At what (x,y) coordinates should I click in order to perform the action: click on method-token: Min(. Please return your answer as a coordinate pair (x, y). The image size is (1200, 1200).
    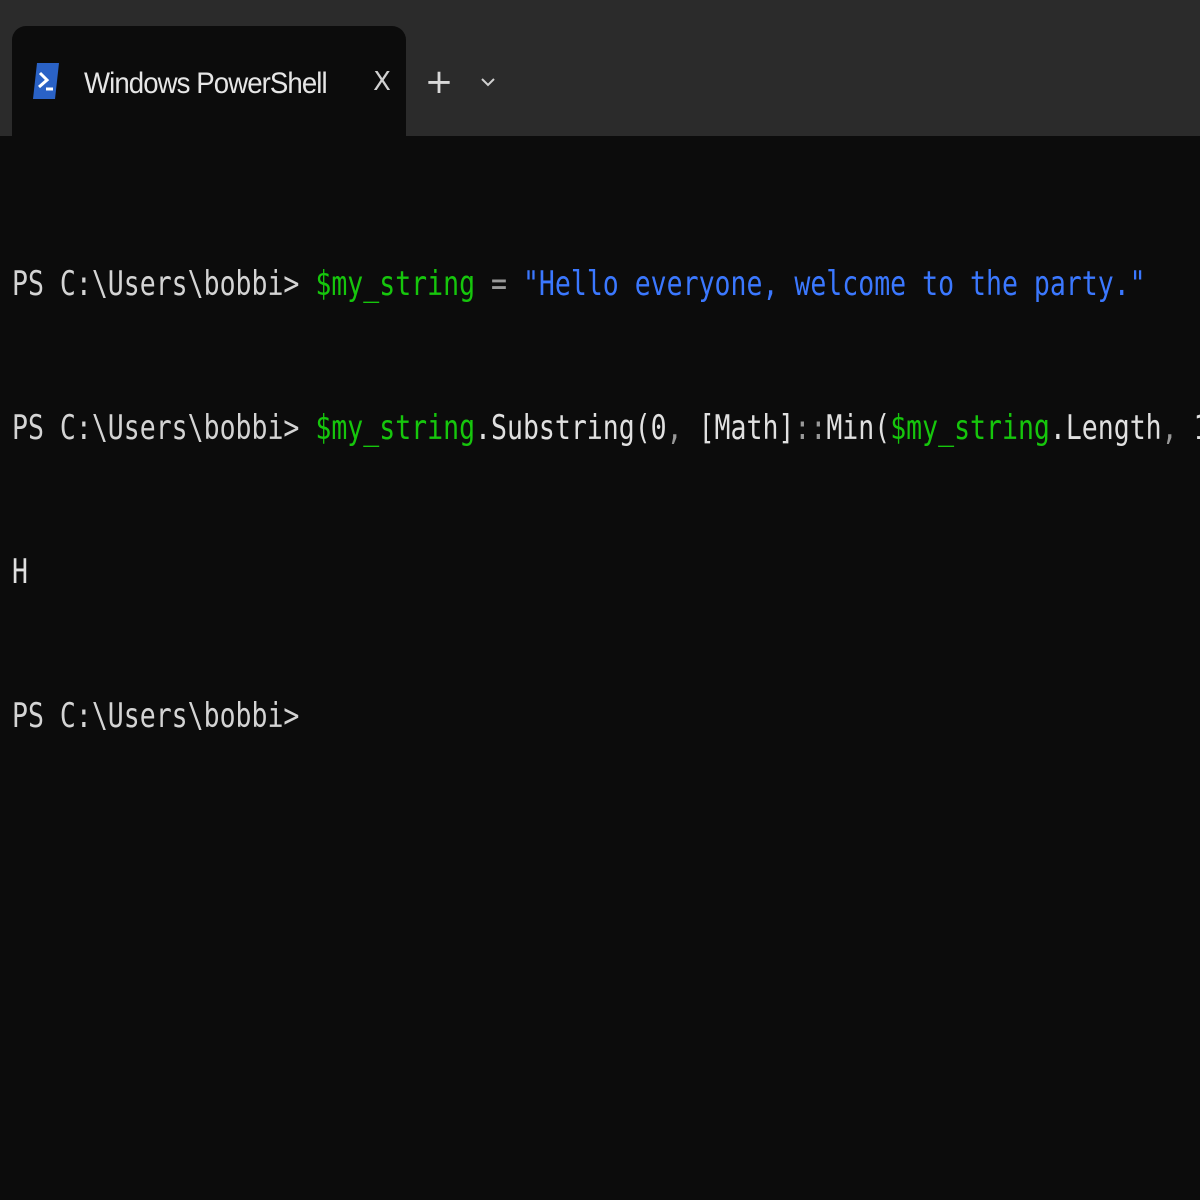
    Looking at the image, I should click on (858, 428).